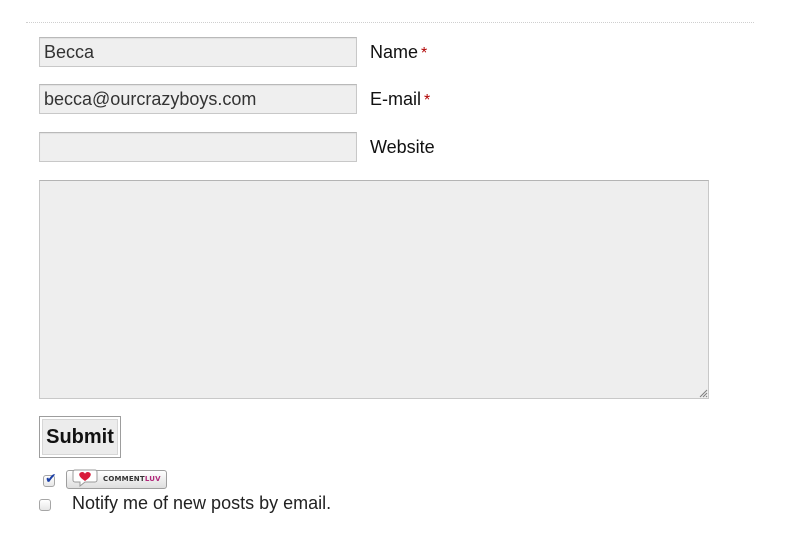 The height and width of the screenshot is (536, 803). What do you see at coordinates (394, 52) in the screenshot?
I see `name-label-text: Name` at bounding box center [394, 52].